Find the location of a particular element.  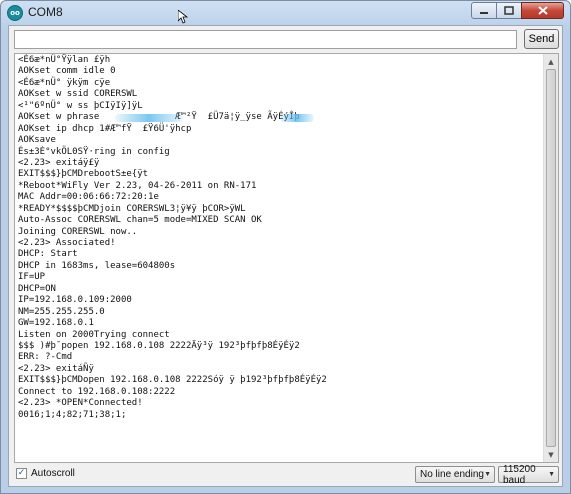

output-line: Connect to 192.168.0.108:2222 is located at coordinates (97, 391).